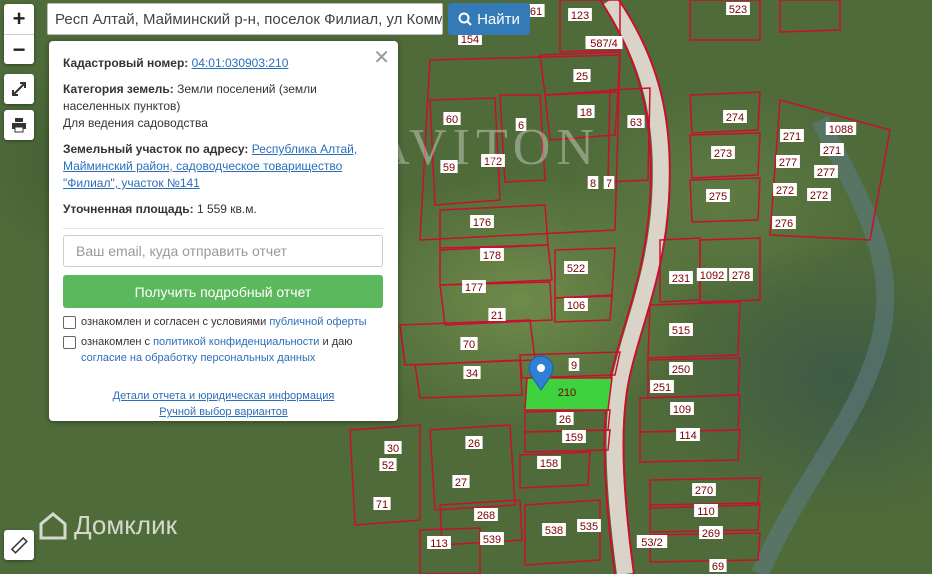 This screenshot has width=932, height=574. Describe the element at coordinates (317, 322) in the screenshot. I see `offer-link: публичной оферты` at that location.